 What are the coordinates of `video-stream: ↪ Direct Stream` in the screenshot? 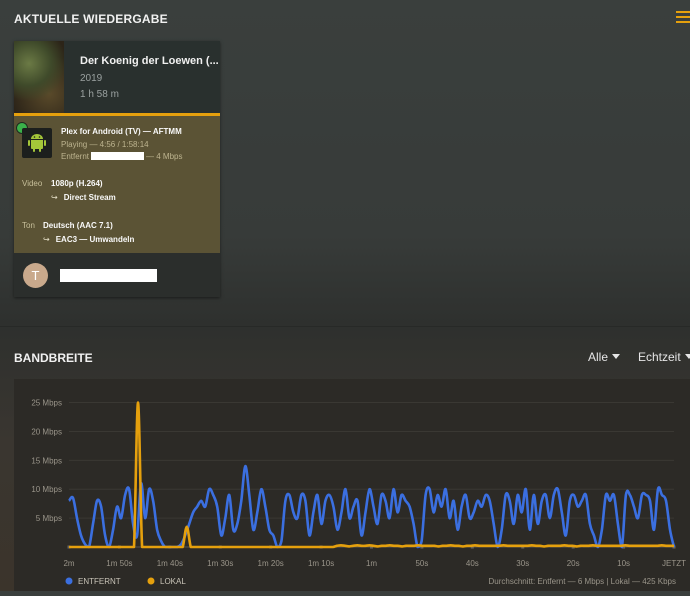 It's located at (83, 197).